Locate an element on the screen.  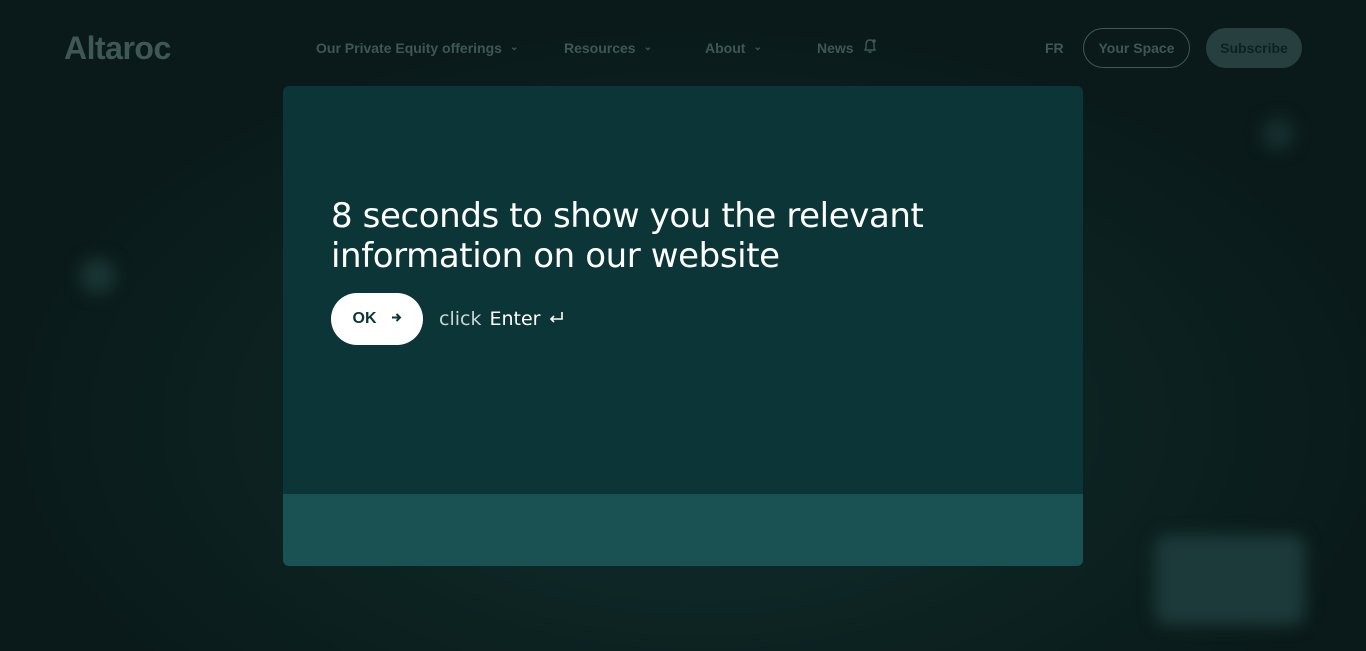
nav-item-resources: Resources ⌄ is located at coordinates (634, 47).